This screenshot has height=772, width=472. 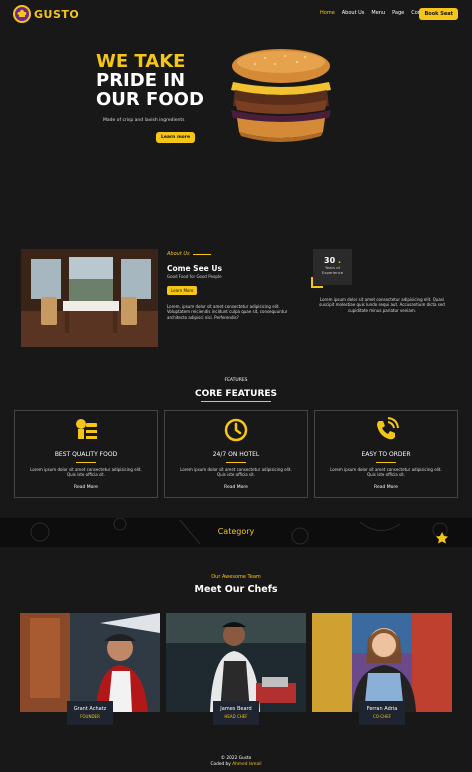 What do you see at coordinates (201, 254) in the screenshot?
I see `eyebrow-line` at bounding box center [201, 254].